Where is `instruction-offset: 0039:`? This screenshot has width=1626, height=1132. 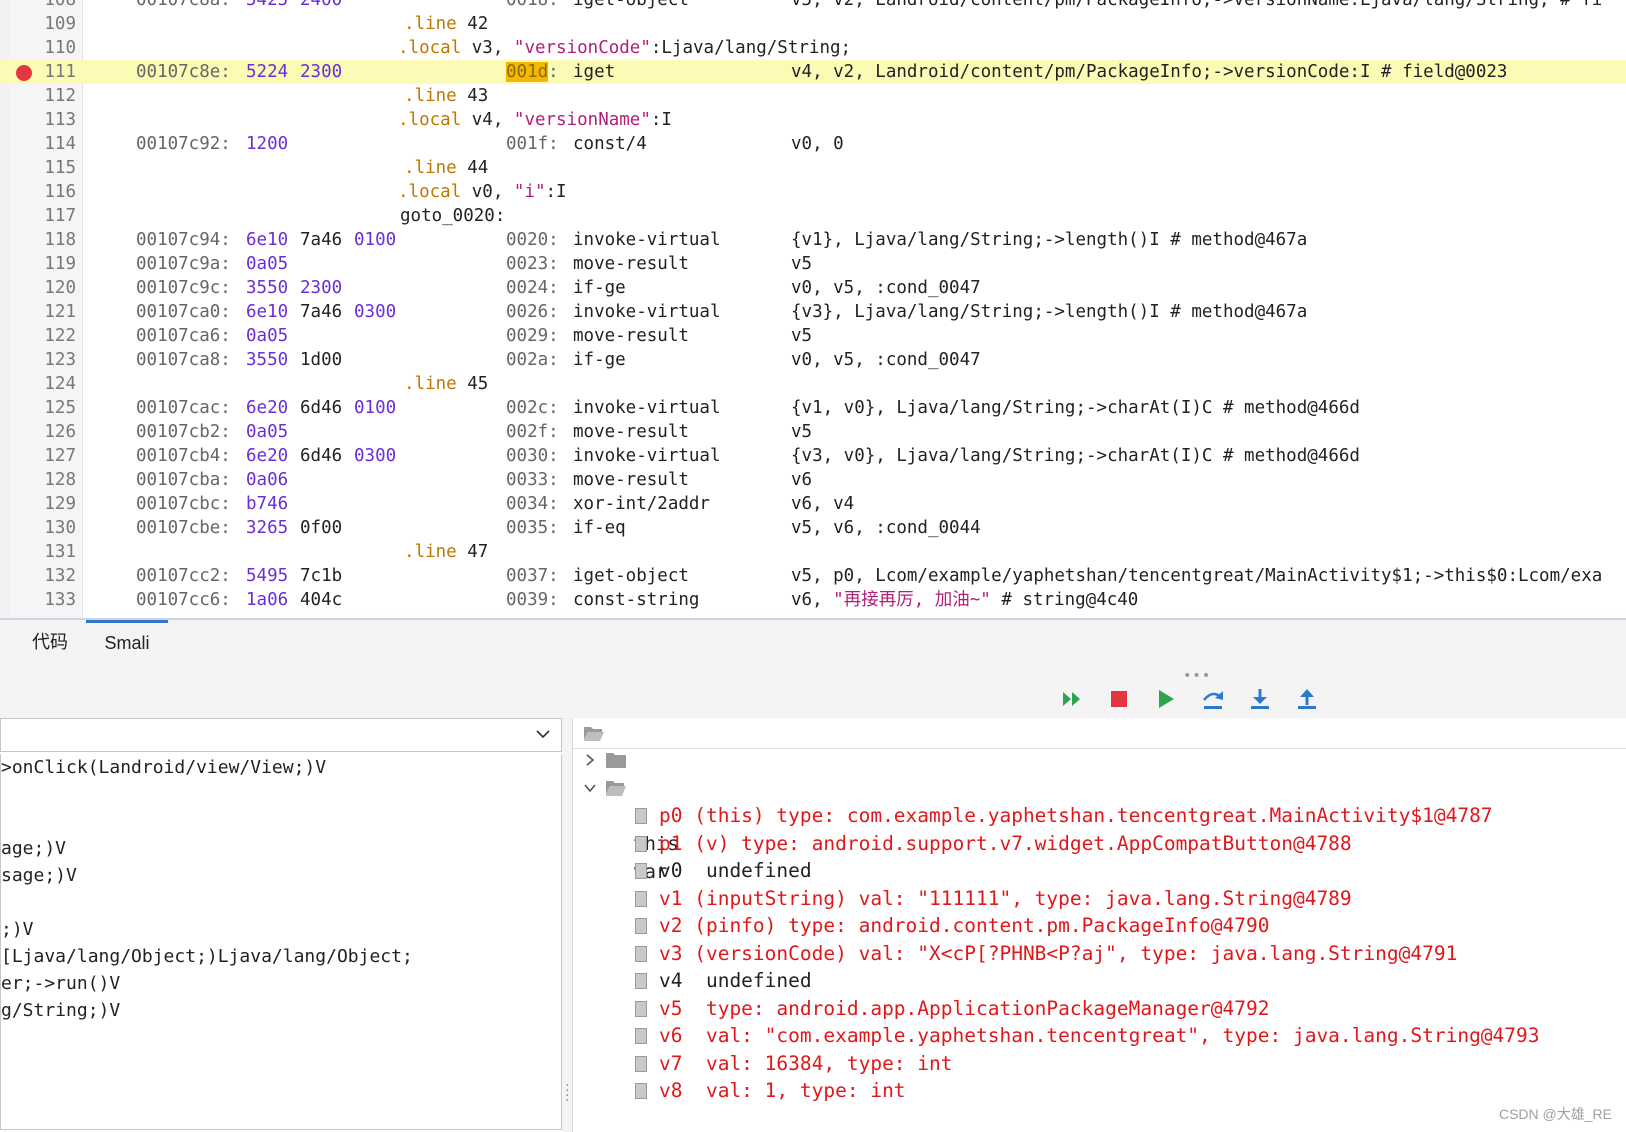 instruction-offset: 0039: is located at coordinates (532, 600).